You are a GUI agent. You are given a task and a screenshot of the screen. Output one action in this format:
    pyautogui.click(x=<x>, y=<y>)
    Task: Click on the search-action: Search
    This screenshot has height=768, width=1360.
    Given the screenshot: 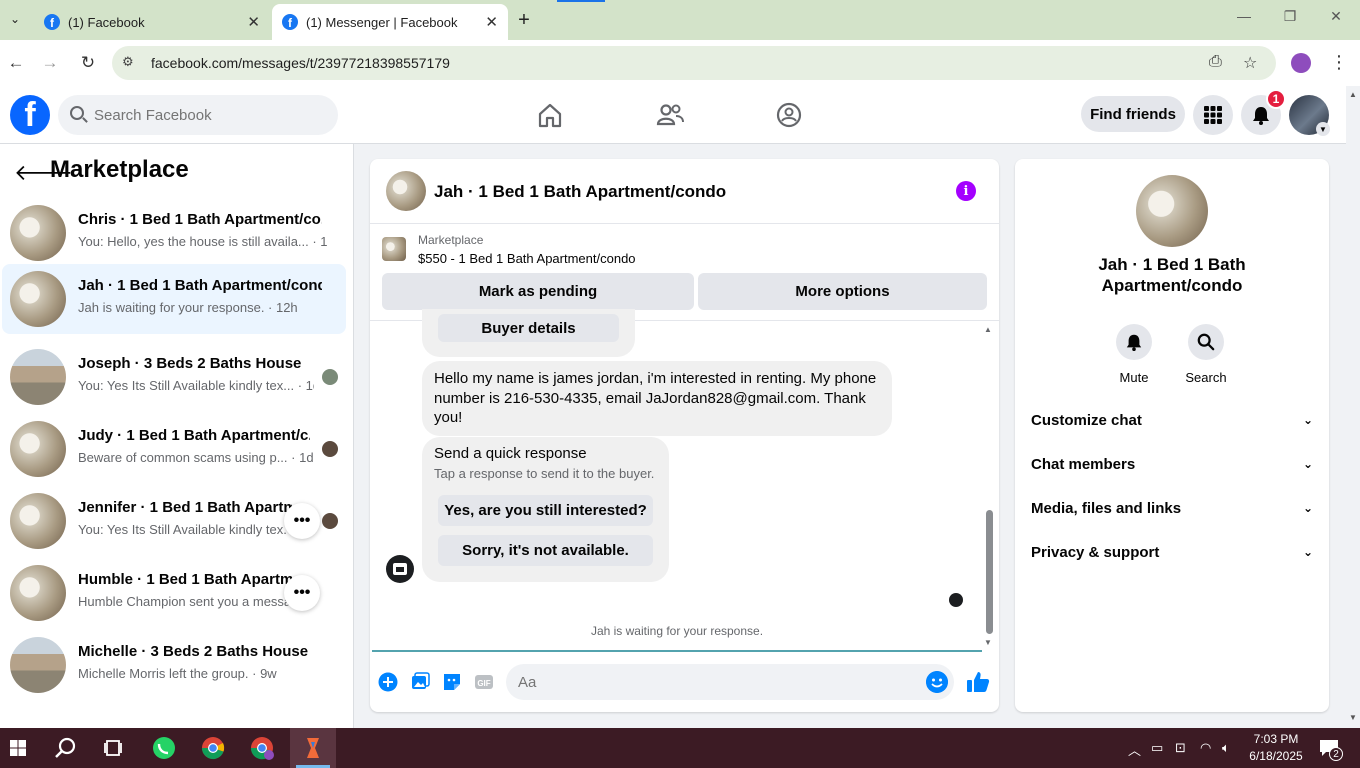 What is the action you would take?
    pyautogui.click(x=1206, y=354)
    